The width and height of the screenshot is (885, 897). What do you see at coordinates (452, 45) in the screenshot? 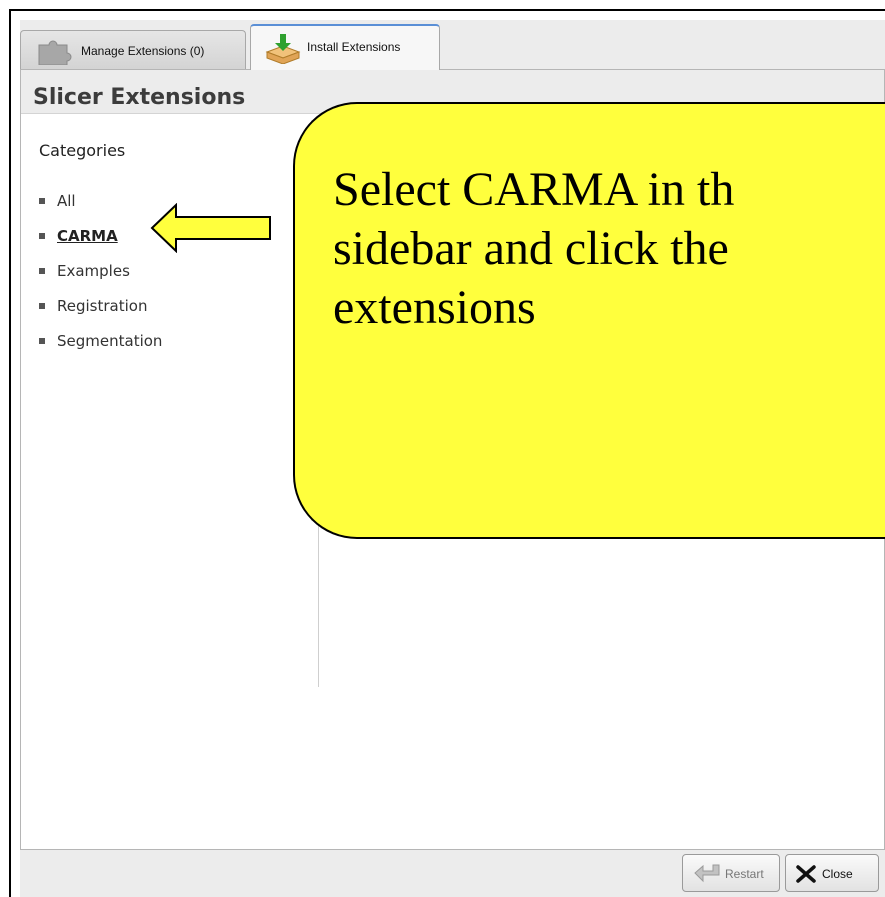
I see `tab-bar: Manage Extensions (0) Install Extensions` at bounding box center [452, 45].